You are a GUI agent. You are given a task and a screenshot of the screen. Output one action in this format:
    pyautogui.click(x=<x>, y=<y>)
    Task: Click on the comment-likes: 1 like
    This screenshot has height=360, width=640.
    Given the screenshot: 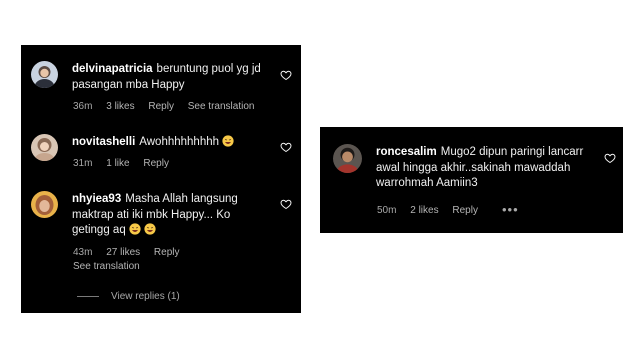 What is the action you would take?
    pyautogui.click(x=117, y=163)
    